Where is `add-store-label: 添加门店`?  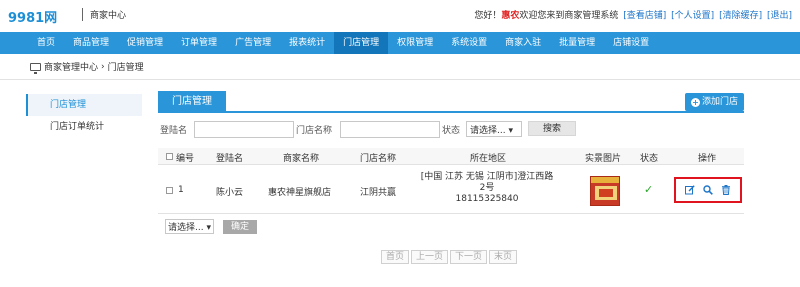
add-store-label: 添加门店 is located at coordinates (719, 102).